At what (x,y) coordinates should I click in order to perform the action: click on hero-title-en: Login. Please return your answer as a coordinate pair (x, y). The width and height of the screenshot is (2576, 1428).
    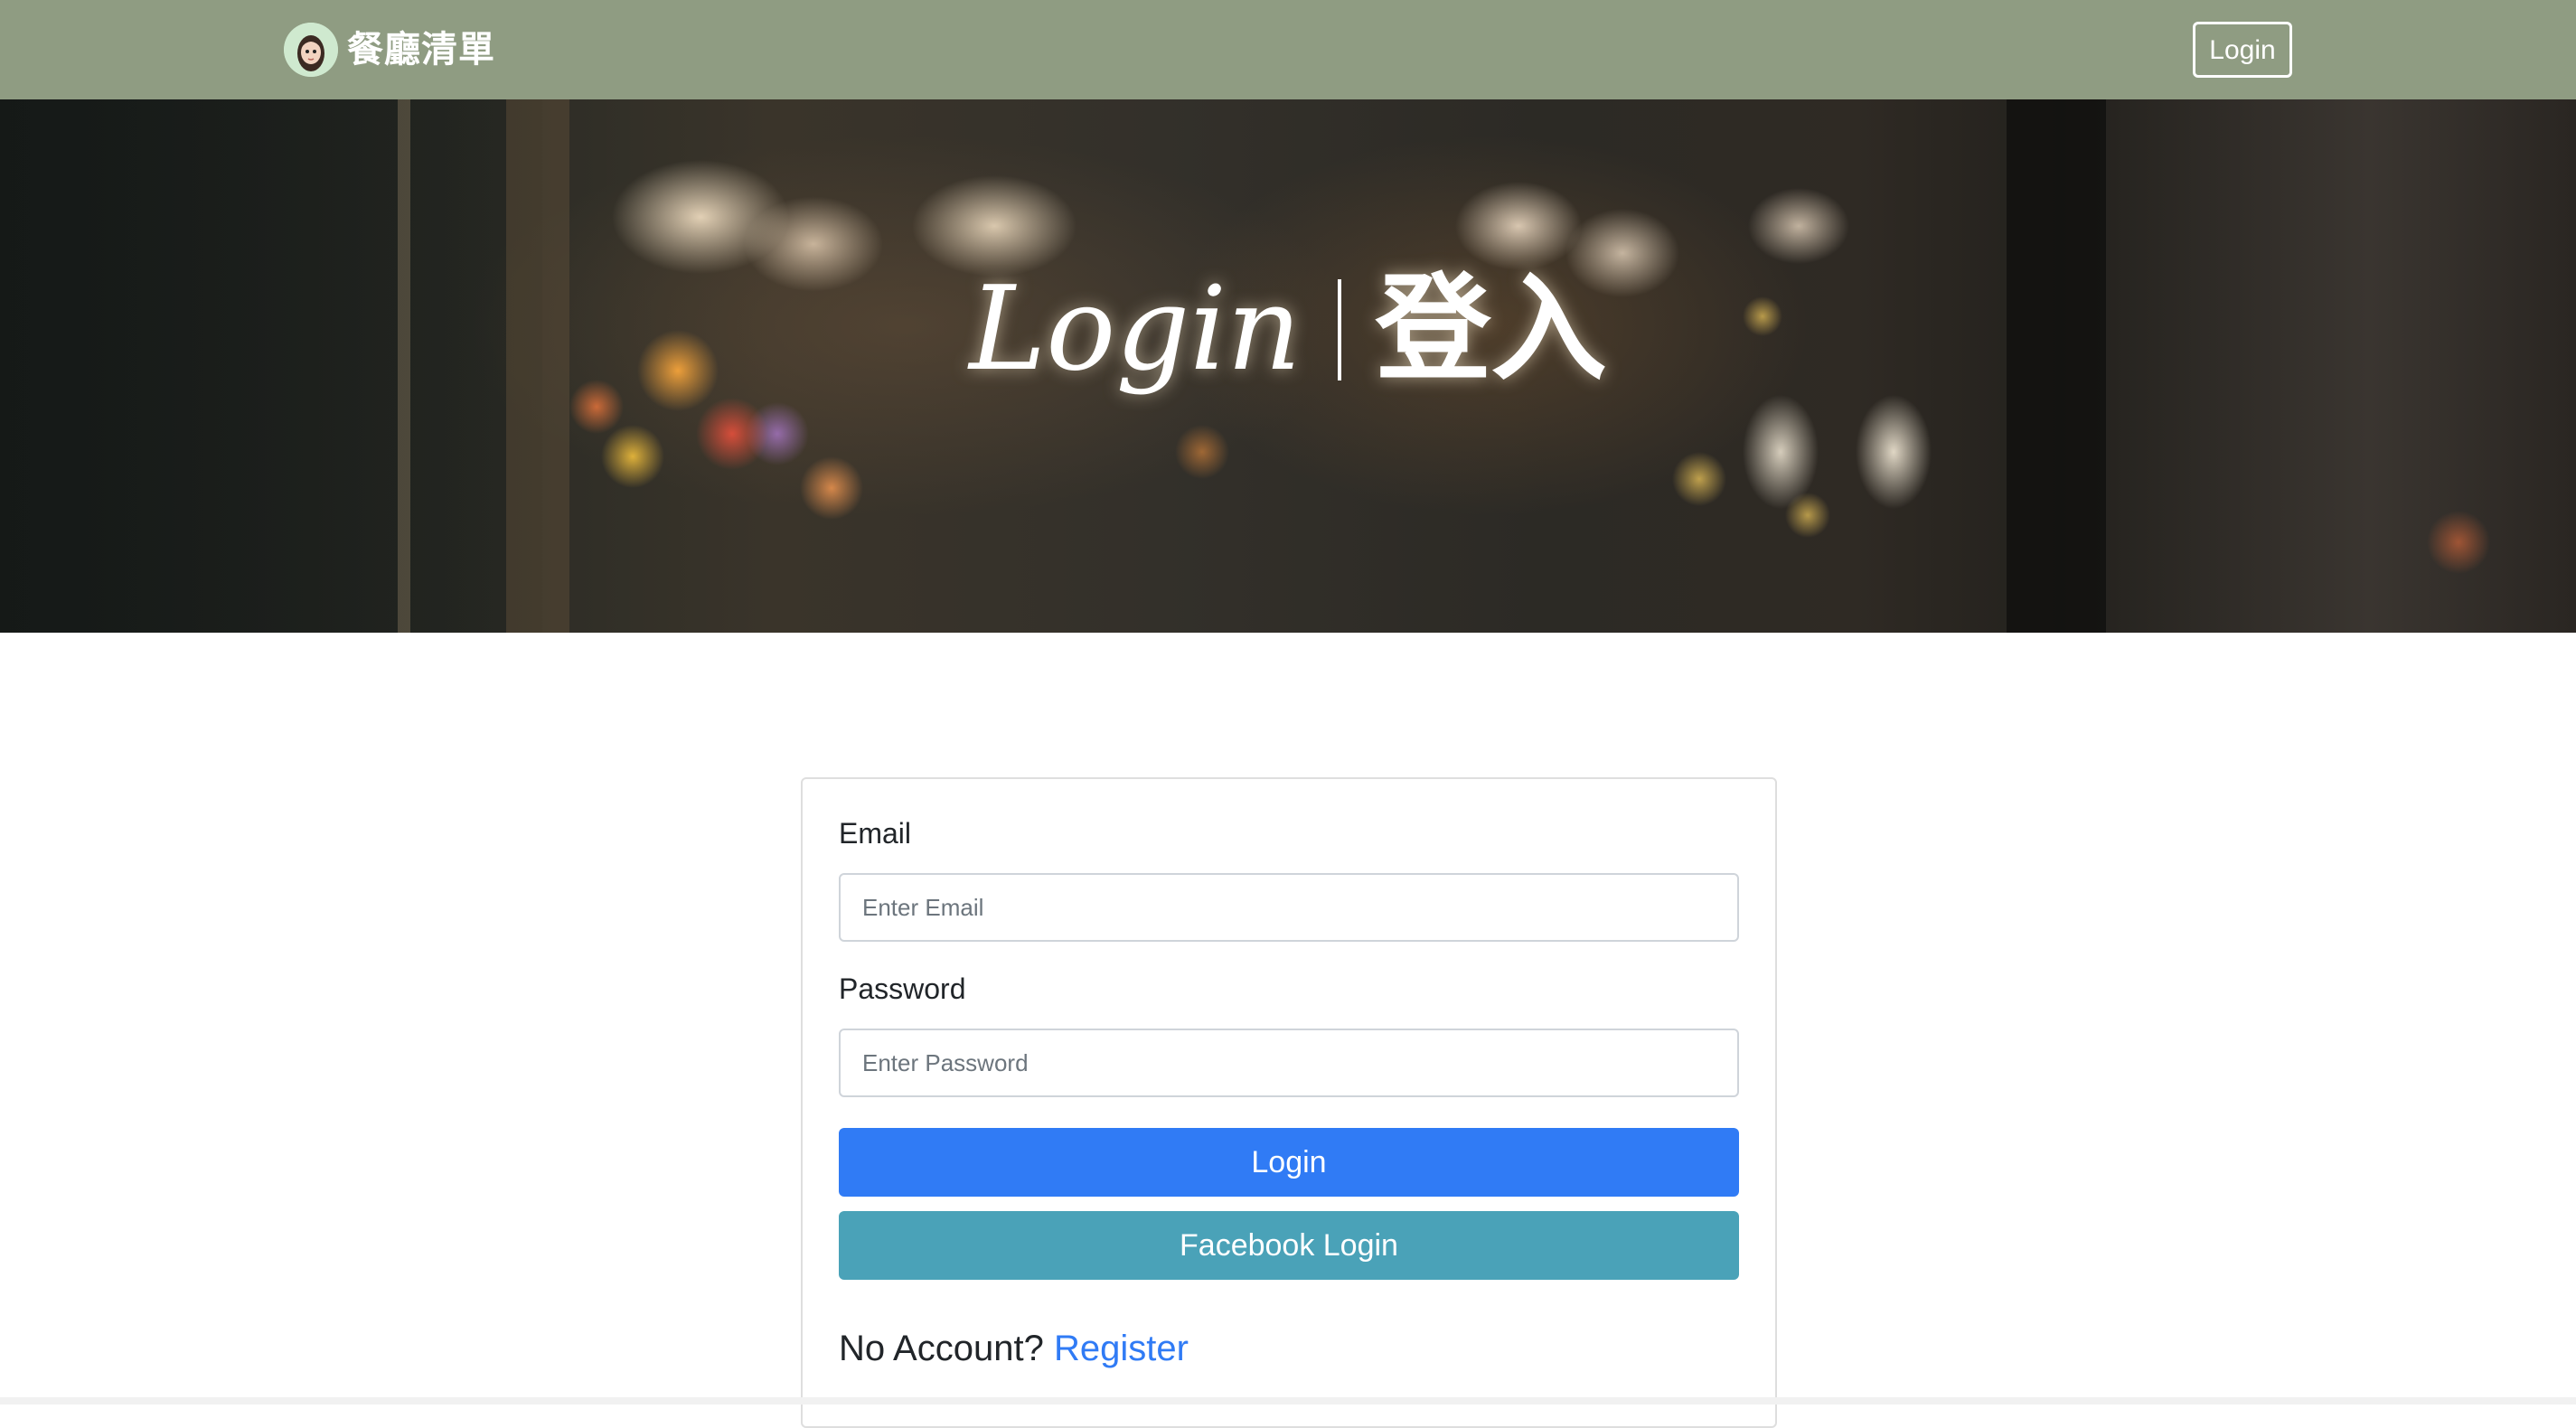
    Looking at the image, I should click on (1135, 329).